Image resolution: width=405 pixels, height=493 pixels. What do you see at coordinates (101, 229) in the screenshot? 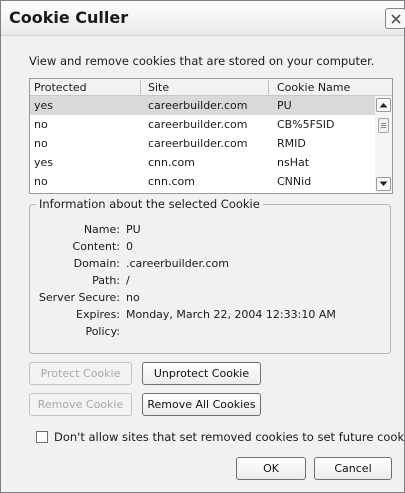
I see `field-label: Name:` at bounding box center [101, 229].